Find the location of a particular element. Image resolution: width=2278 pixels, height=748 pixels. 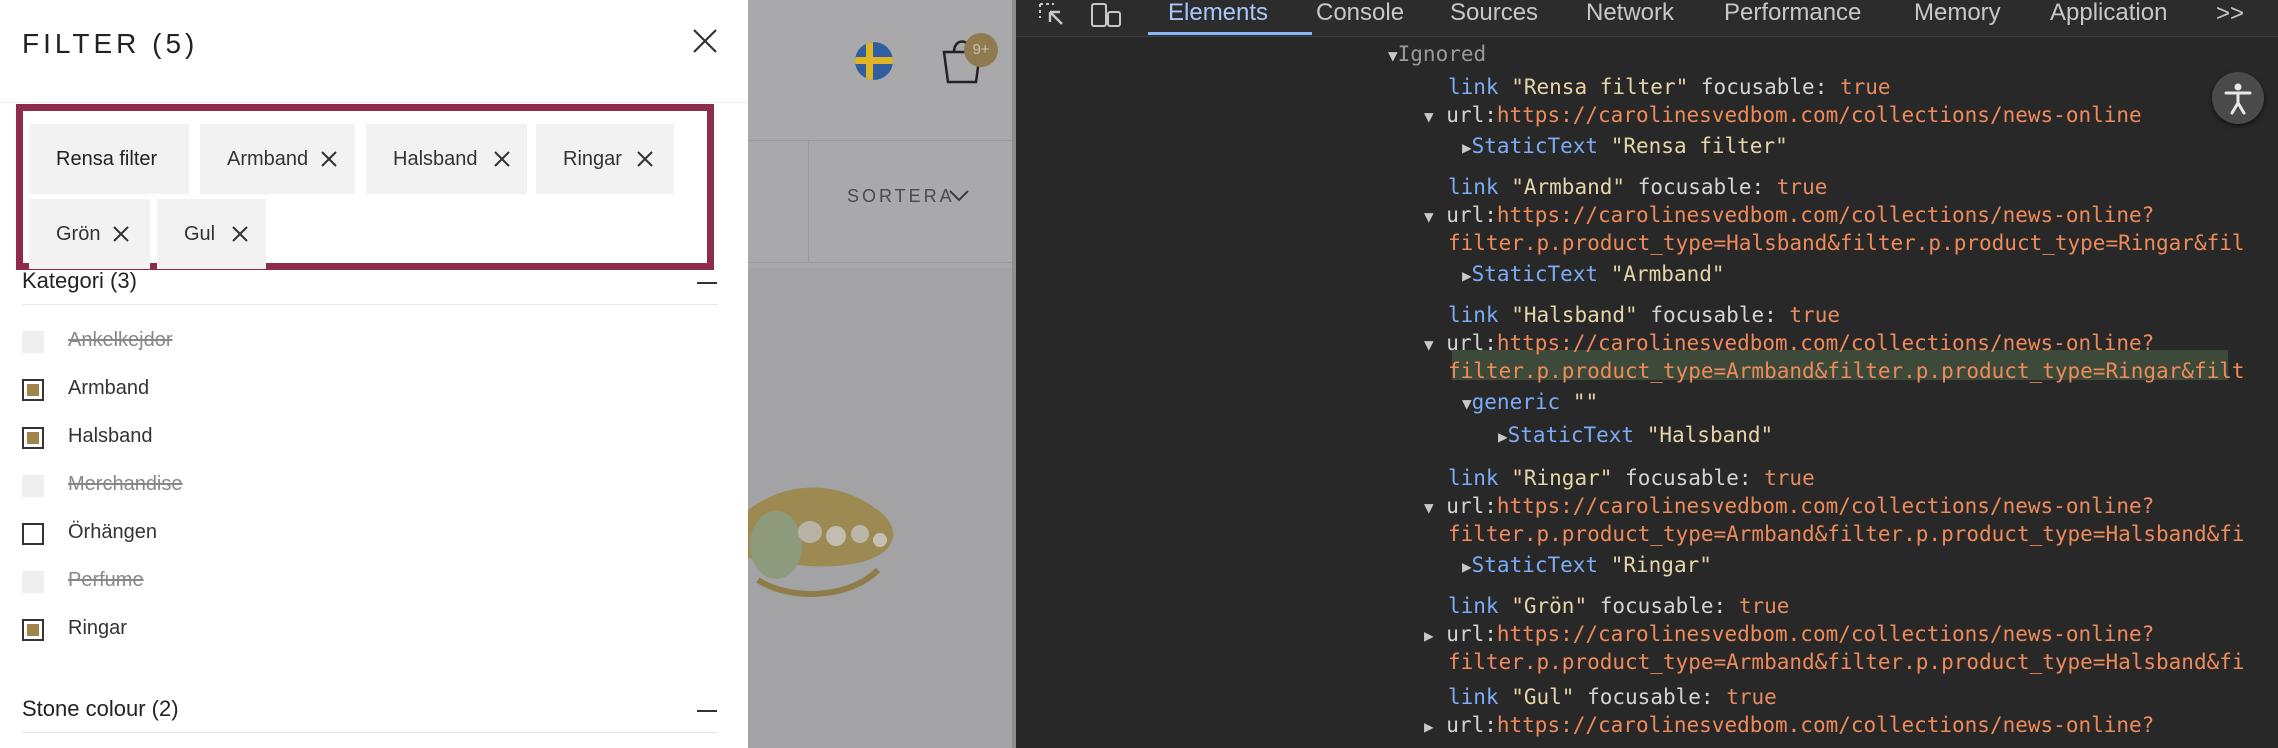

stone-colour-section-title: Stone colour (2) is located at coordinates (100, 709).